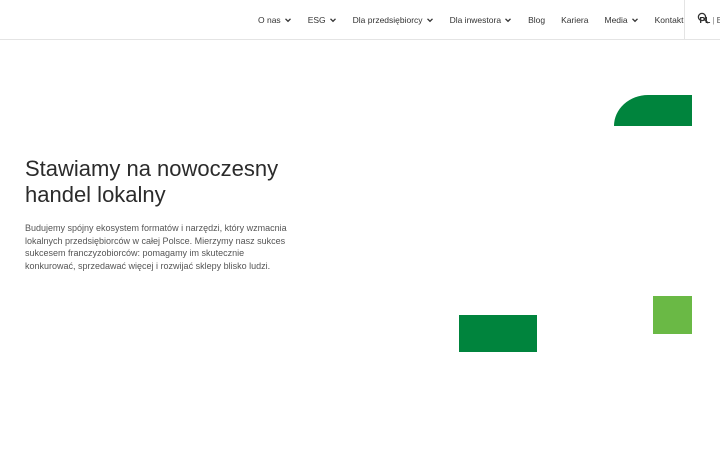 This screenshot has width=720, height=450. I want to click on nav-item-media: Media, so click(621, 19).